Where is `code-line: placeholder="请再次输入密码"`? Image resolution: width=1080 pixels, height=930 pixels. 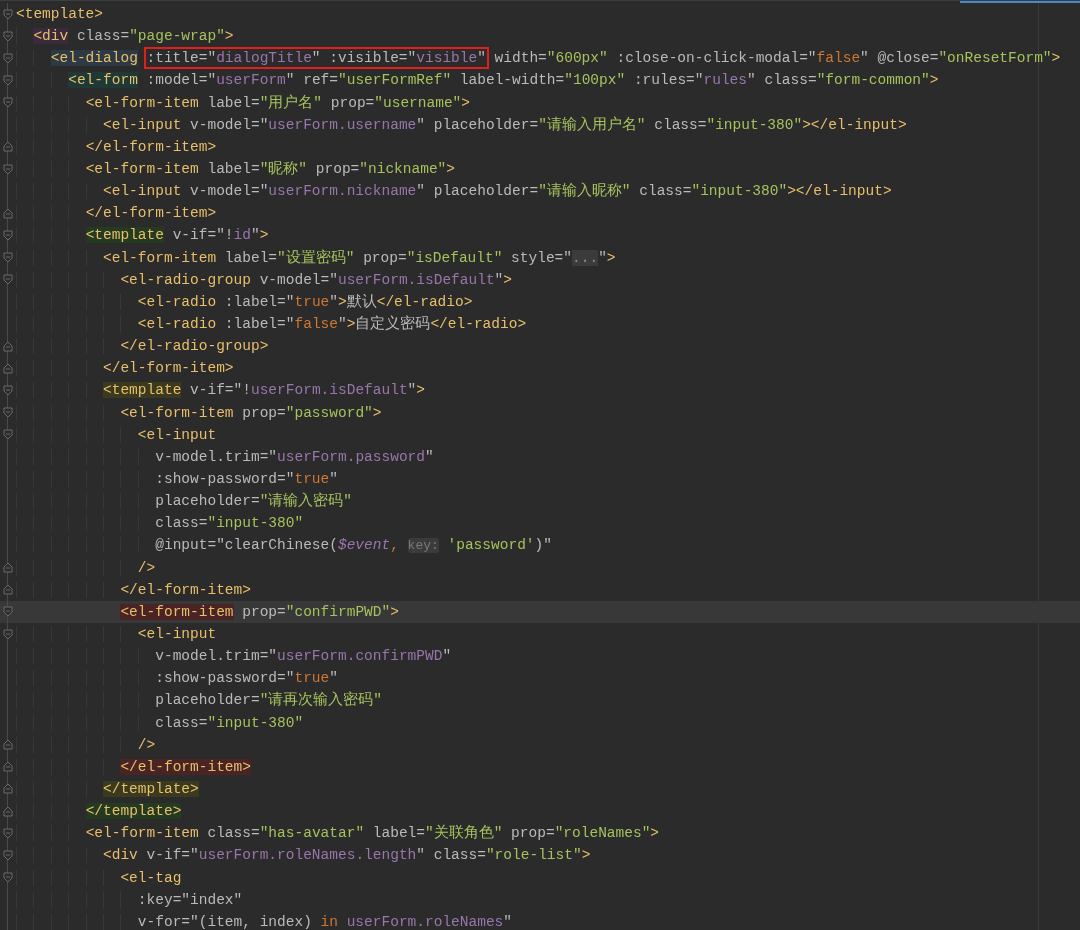
code-line: placeholder="请再次输入密码" is located at coordinates (199, 700).